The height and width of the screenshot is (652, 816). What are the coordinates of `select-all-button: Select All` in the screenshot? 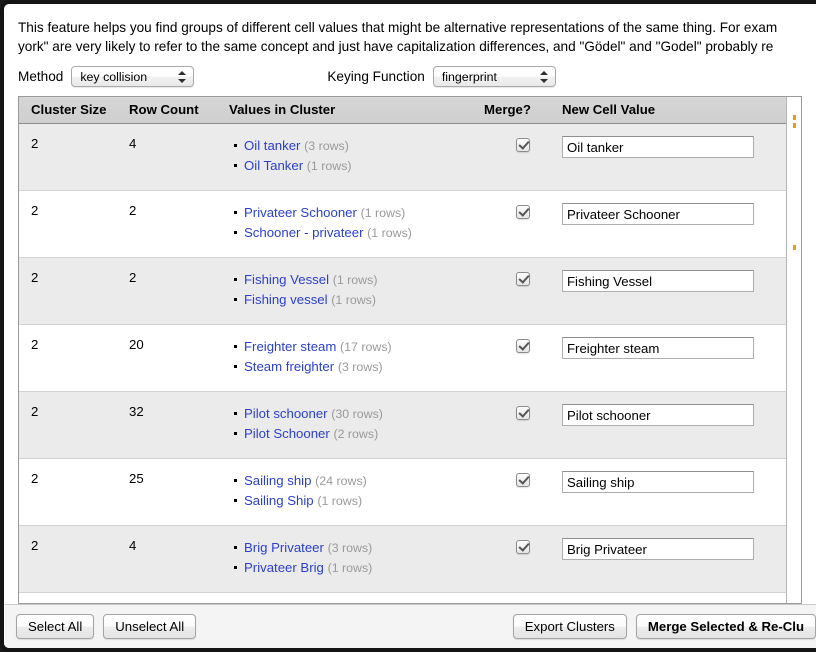 It's located at (55, 626).